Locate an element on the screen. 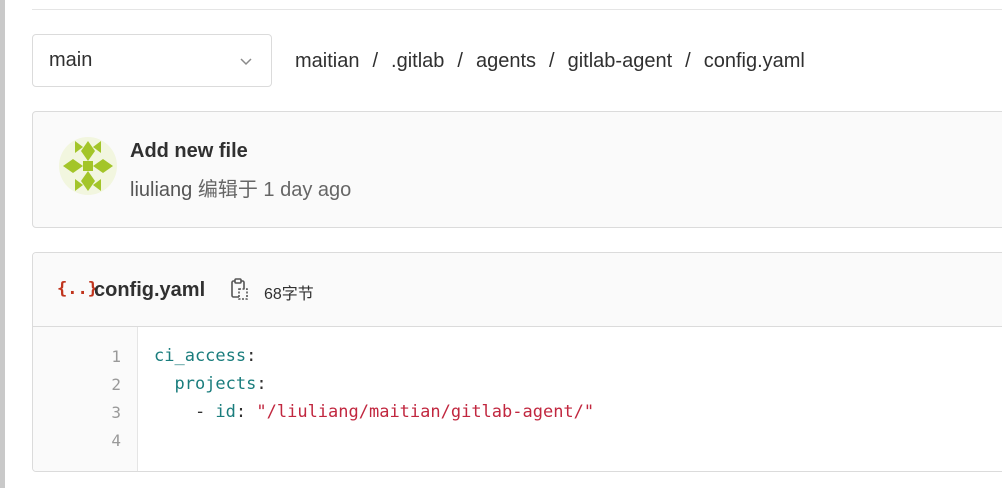 The image size is (1002, 488). copy-icon is located at coordinates (240, 290).